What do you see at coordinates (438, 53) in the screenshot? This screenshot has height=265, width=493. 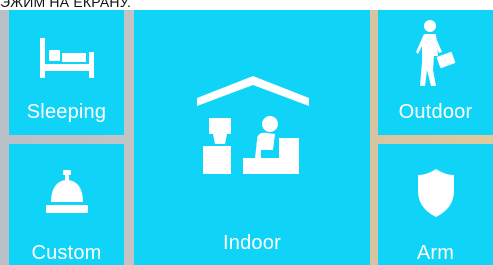 I see `walking-person-icon` at bounding box center [438, 53].